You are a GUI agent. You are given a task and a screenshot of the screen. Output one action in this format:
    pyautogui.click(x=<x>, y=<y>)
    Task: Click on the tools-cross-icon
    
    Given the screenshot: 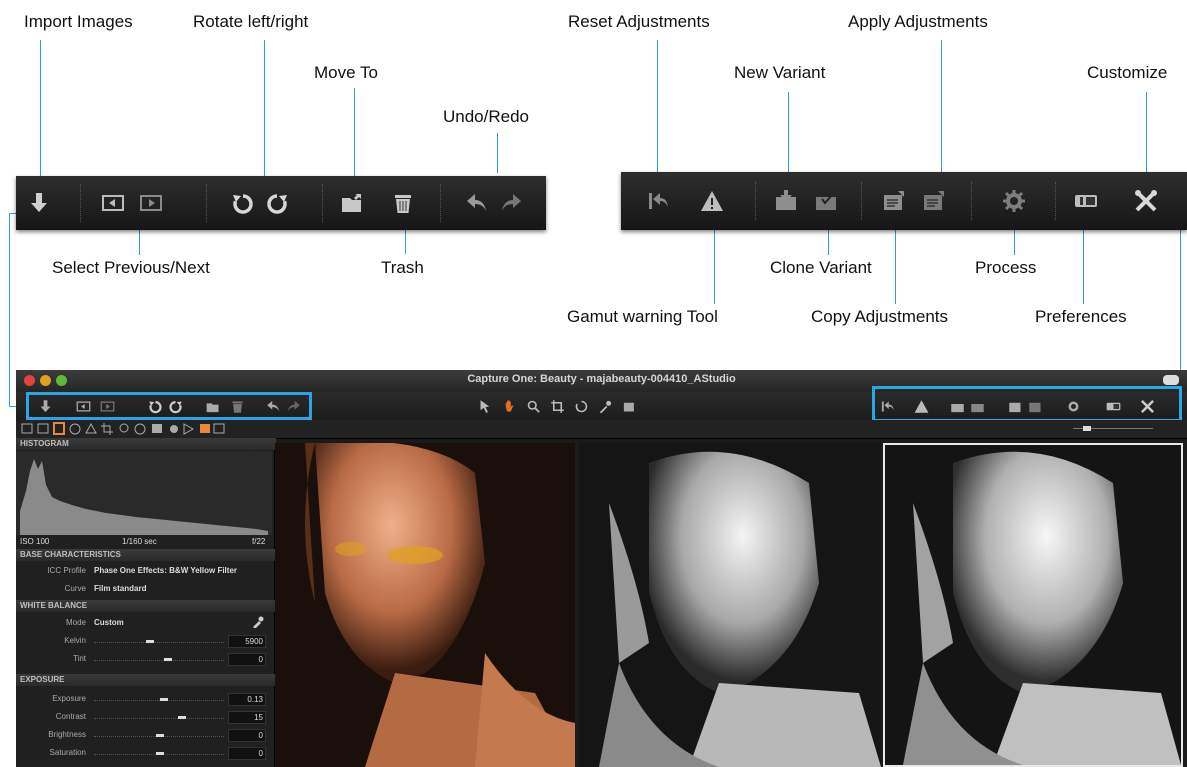 What is the action you would take?
    pyautogui.click(x=1146, y=201)
    